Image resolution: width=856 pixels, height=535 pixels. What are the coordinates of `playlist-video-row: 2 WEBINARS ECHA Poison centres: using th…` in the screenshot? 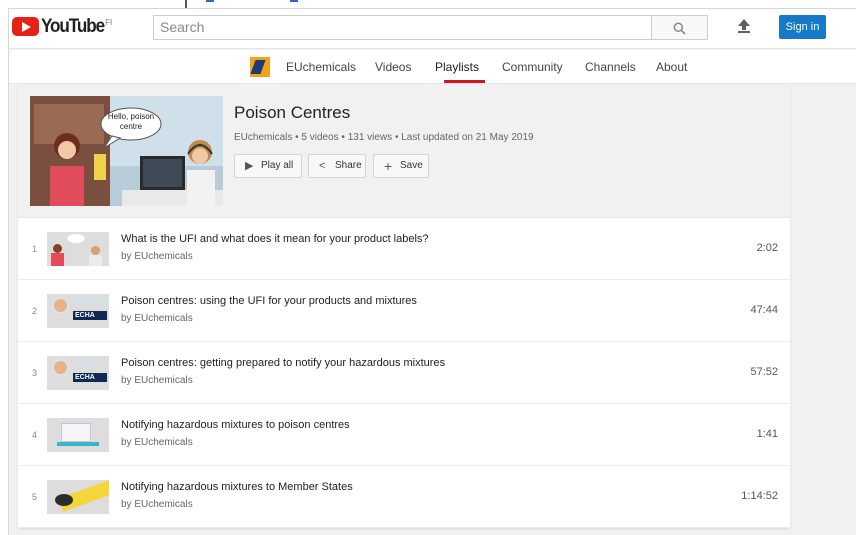 It's located at (404, 311).